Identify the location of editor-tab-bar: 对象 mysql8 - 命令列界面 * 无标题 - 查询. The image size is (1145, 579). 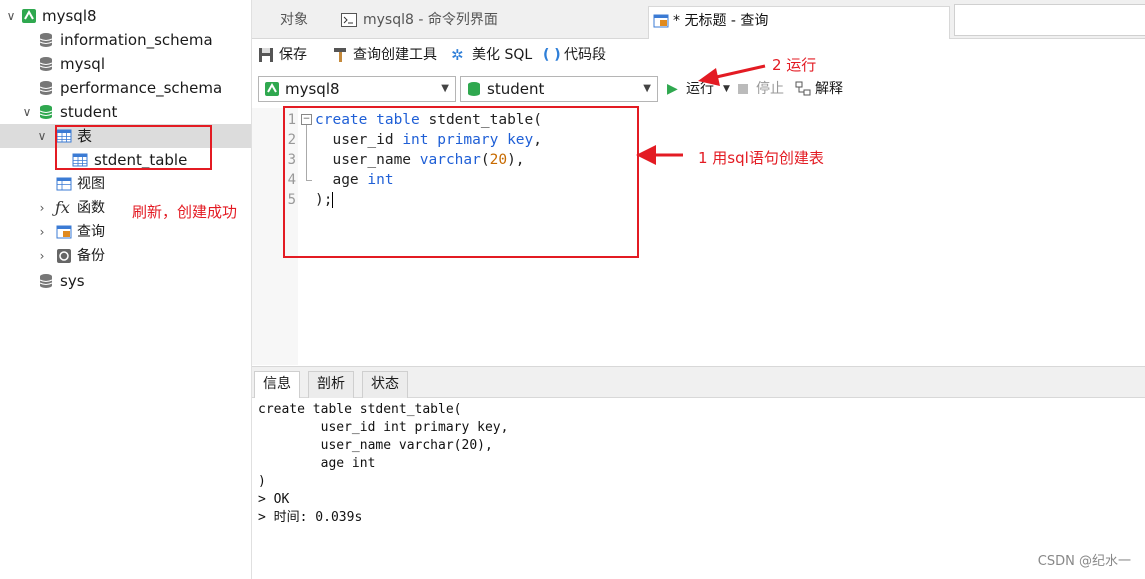
(698, 19).